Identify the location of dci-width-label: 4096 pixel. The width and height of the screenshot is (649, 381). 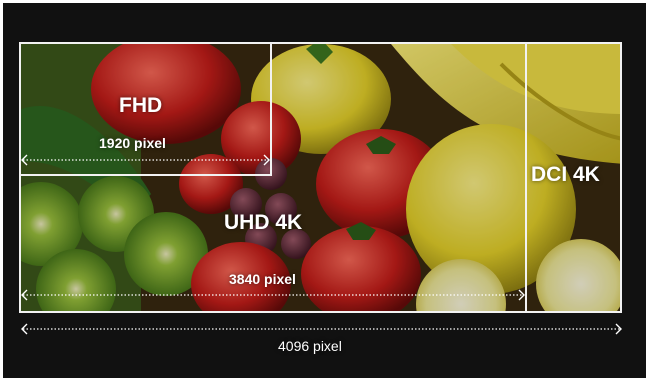
(310, 346).